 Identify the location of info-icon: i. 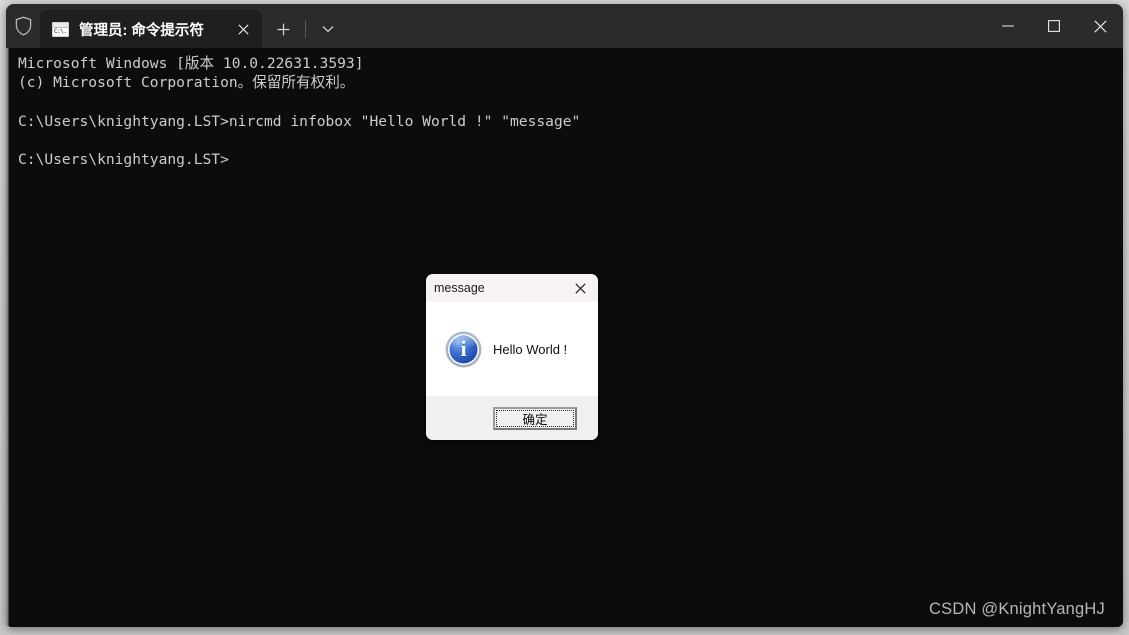
(463, 349).